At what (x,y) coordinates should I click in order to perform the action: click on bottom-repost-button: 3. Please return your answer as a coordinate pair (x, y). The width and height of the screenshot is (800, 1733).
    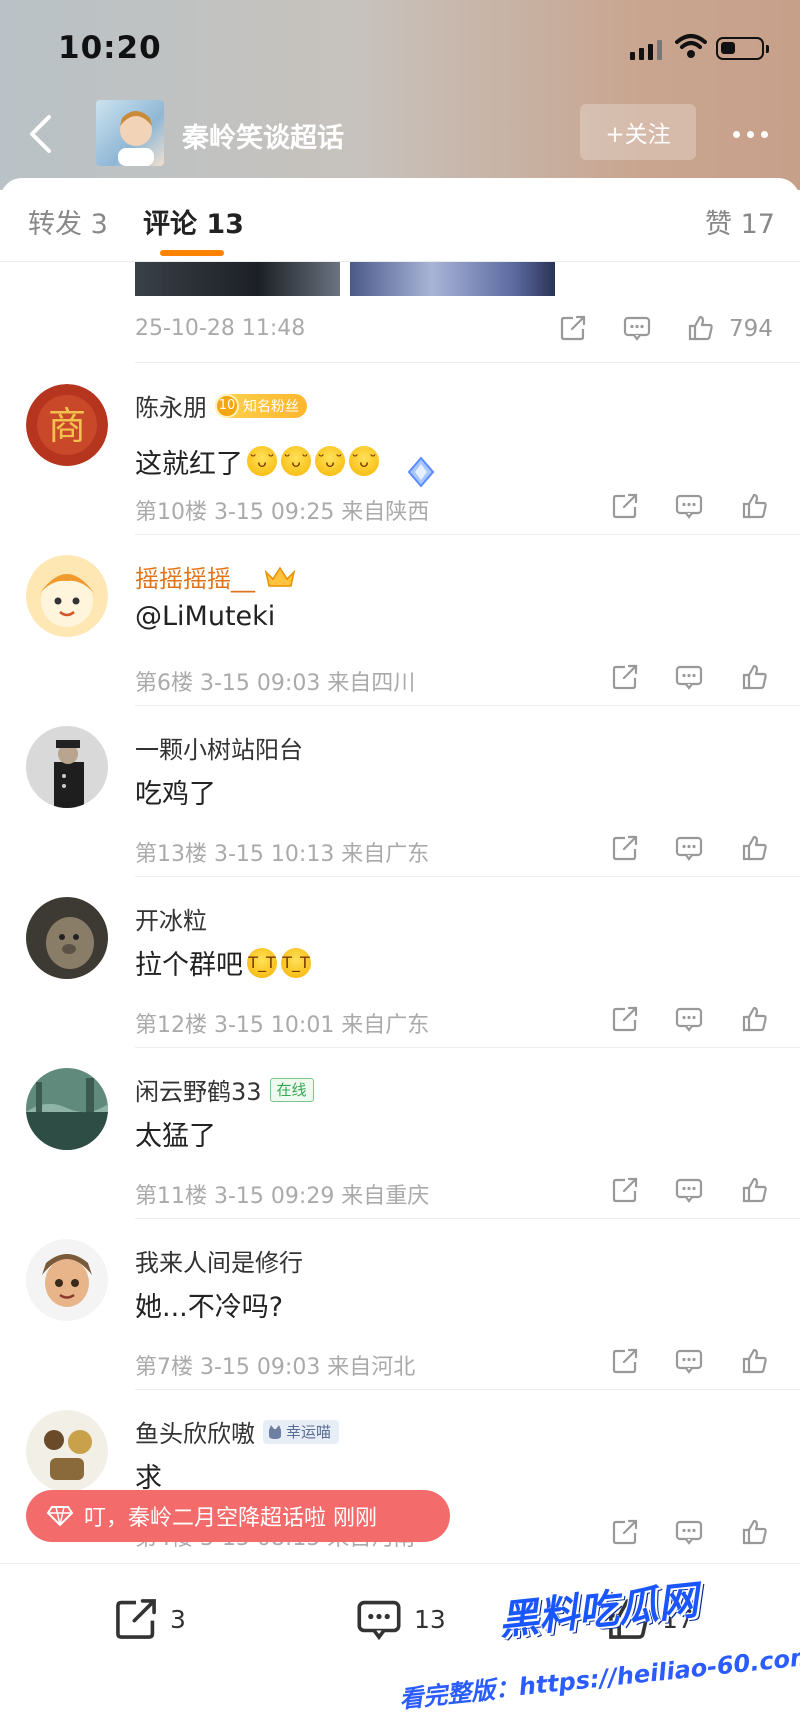
    Looking at the image, I should click on (149, 1619).